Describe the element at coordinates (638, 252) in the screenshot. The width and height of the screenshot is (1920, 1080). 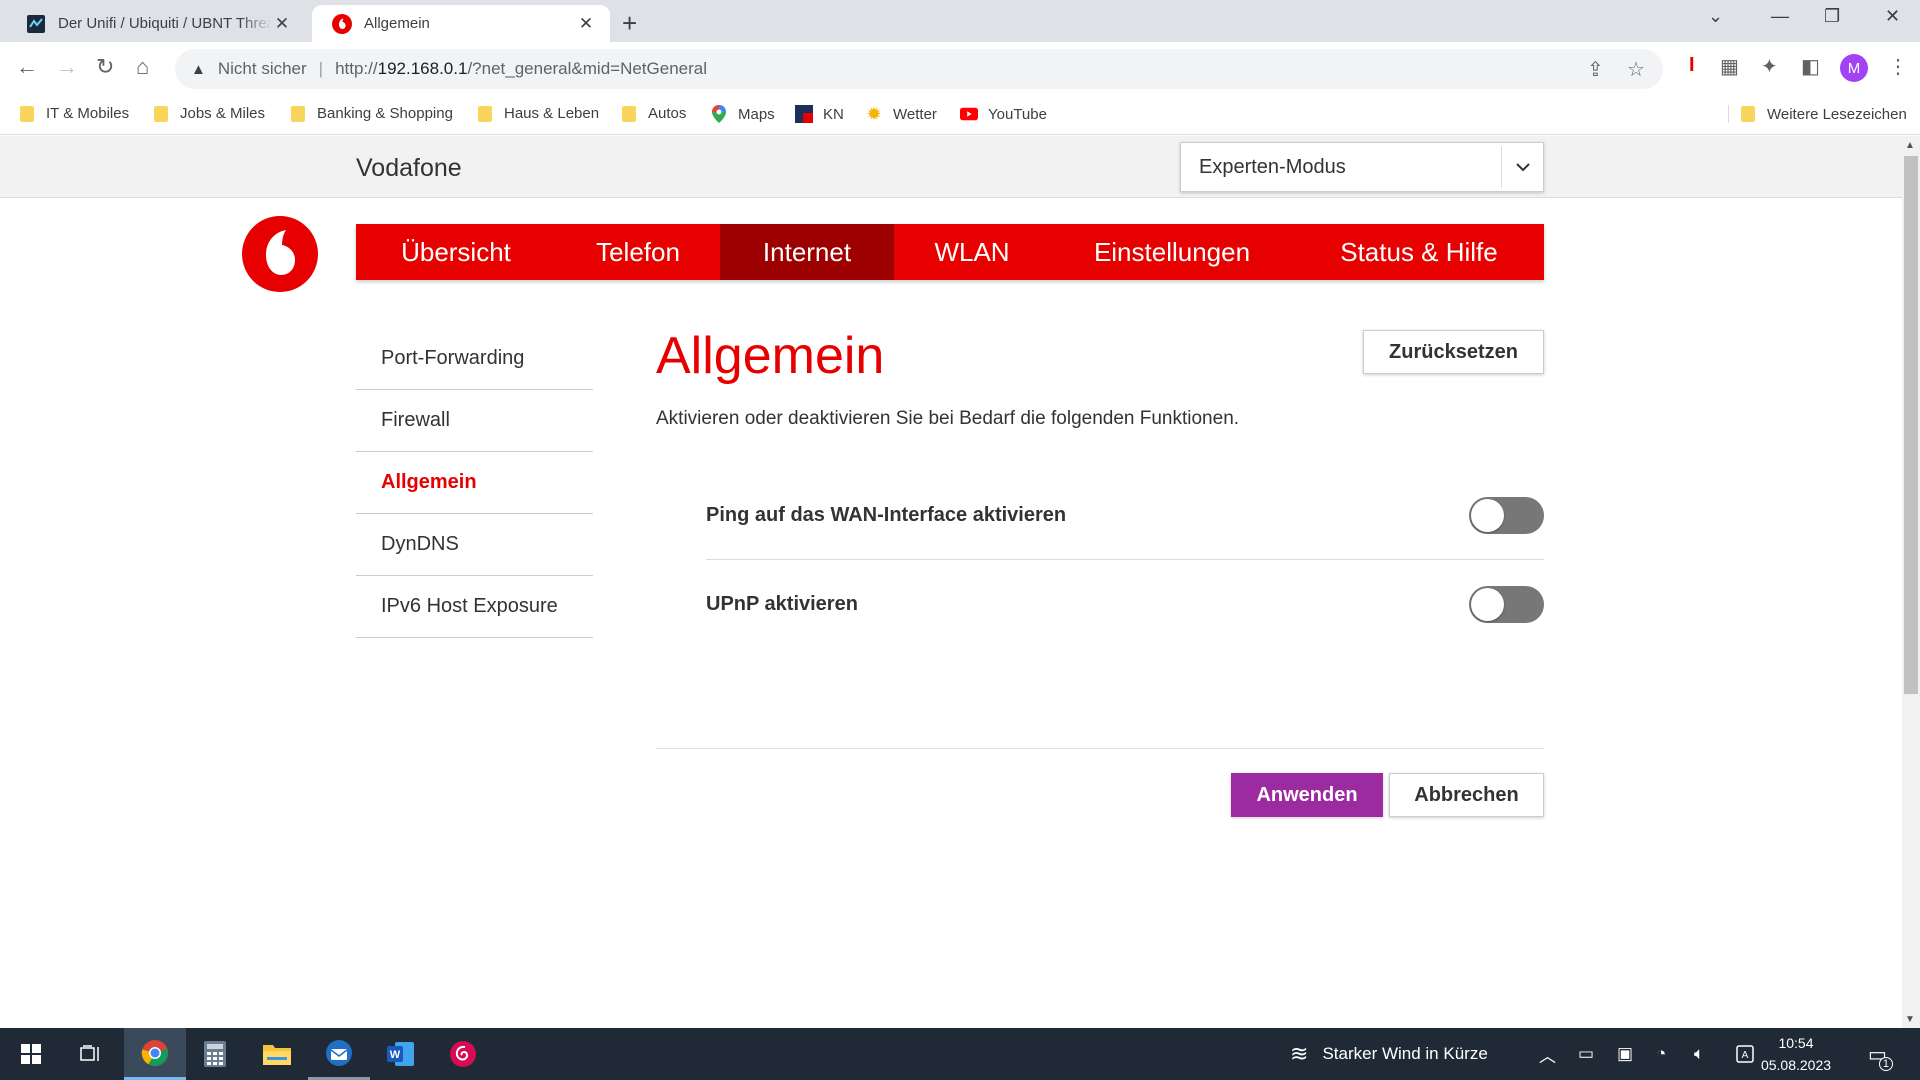
I see `nav-telefon: Telefon` at that location.